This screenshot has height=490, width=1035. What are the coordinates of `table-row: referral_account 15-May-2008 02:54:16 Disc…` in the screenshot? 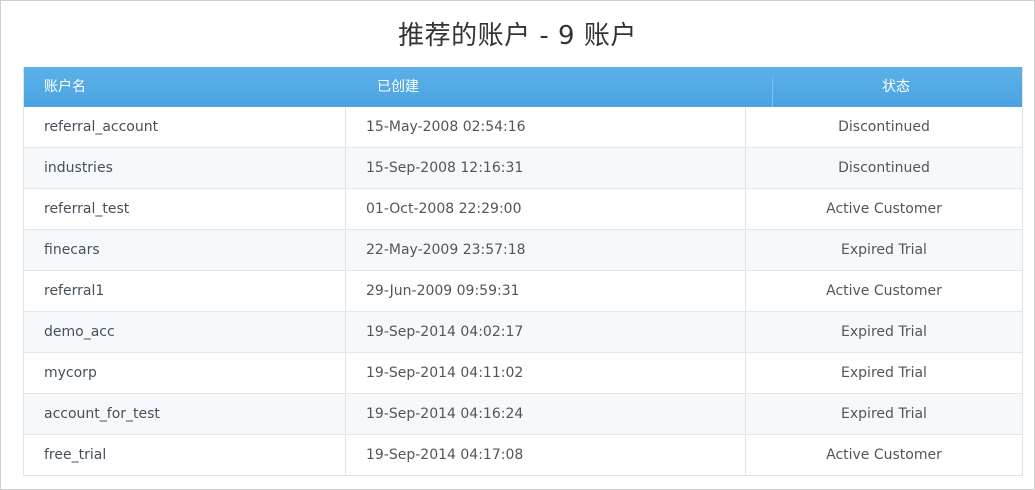 It's located at (523, 127).